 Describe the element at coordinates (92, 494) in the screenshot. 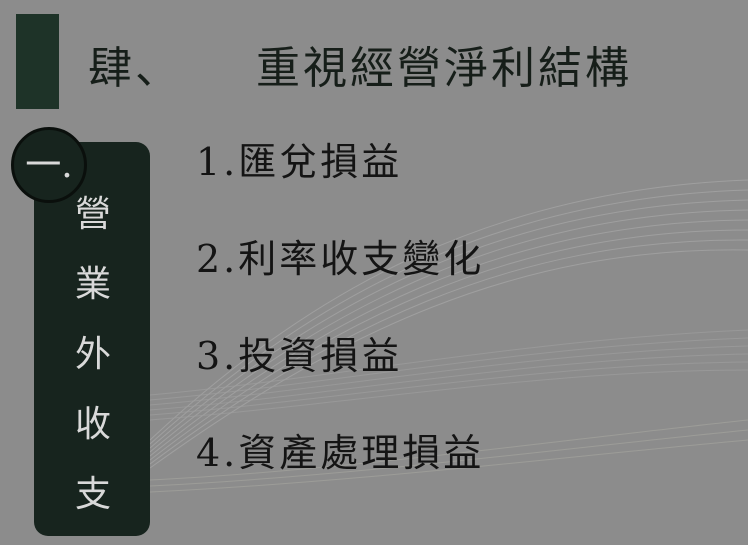

I see `side-char: 支` at that location.